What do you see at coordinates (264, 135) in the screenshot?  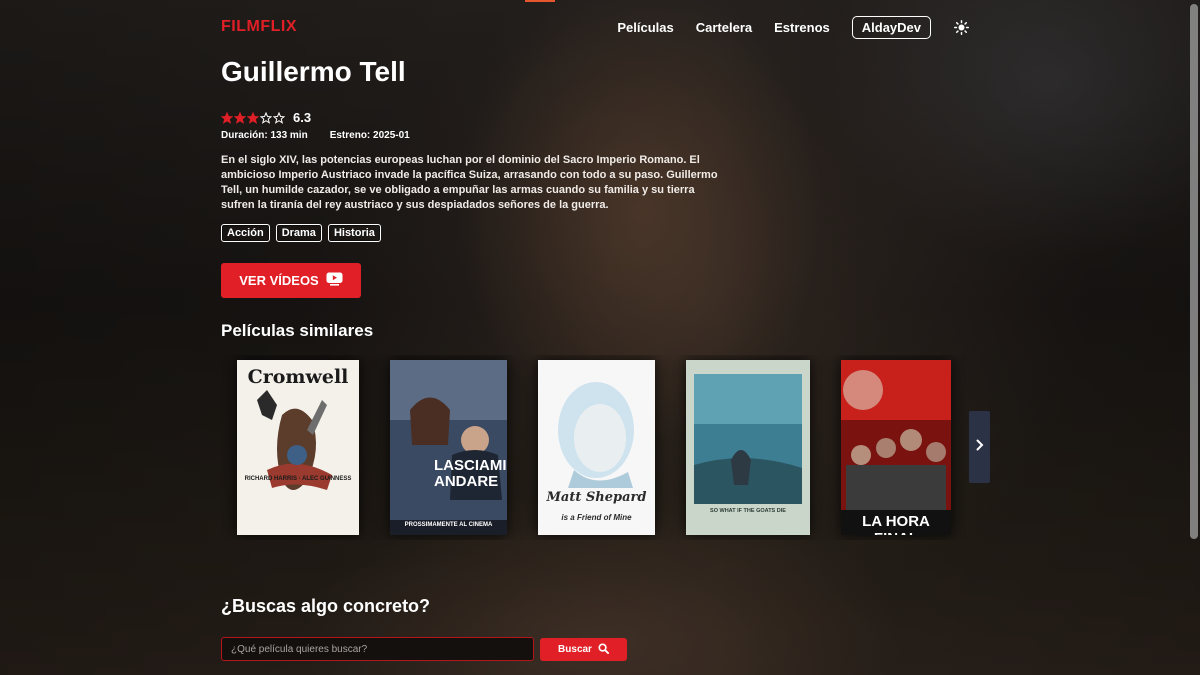 I see `duration-label: Duración: 133 min` at bounding box center [264, 135].